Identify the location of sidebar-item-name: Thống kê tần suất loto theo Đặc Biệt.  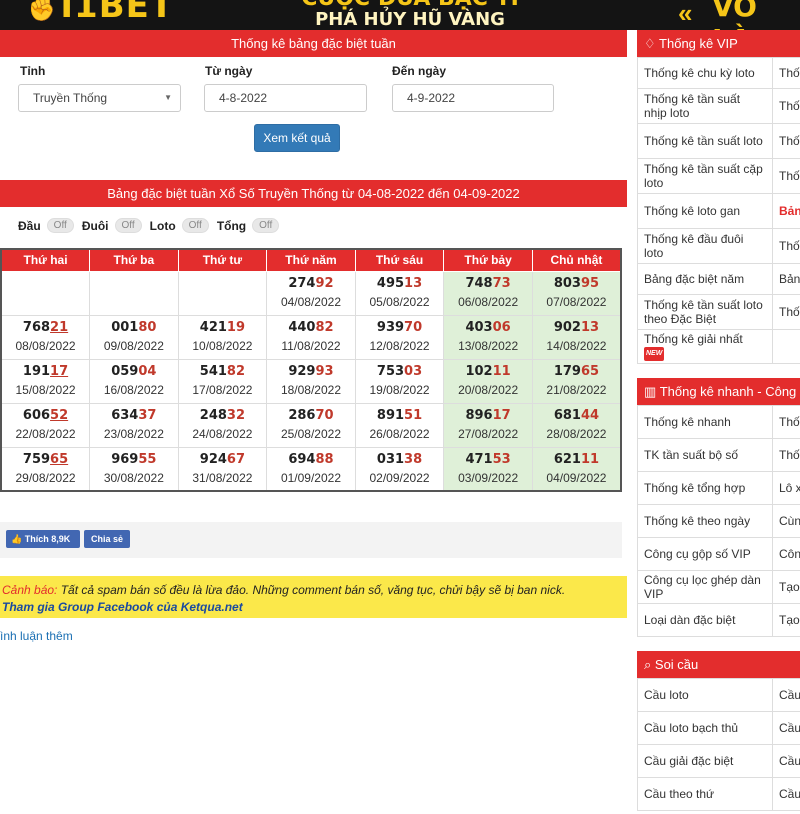
(705, 312).